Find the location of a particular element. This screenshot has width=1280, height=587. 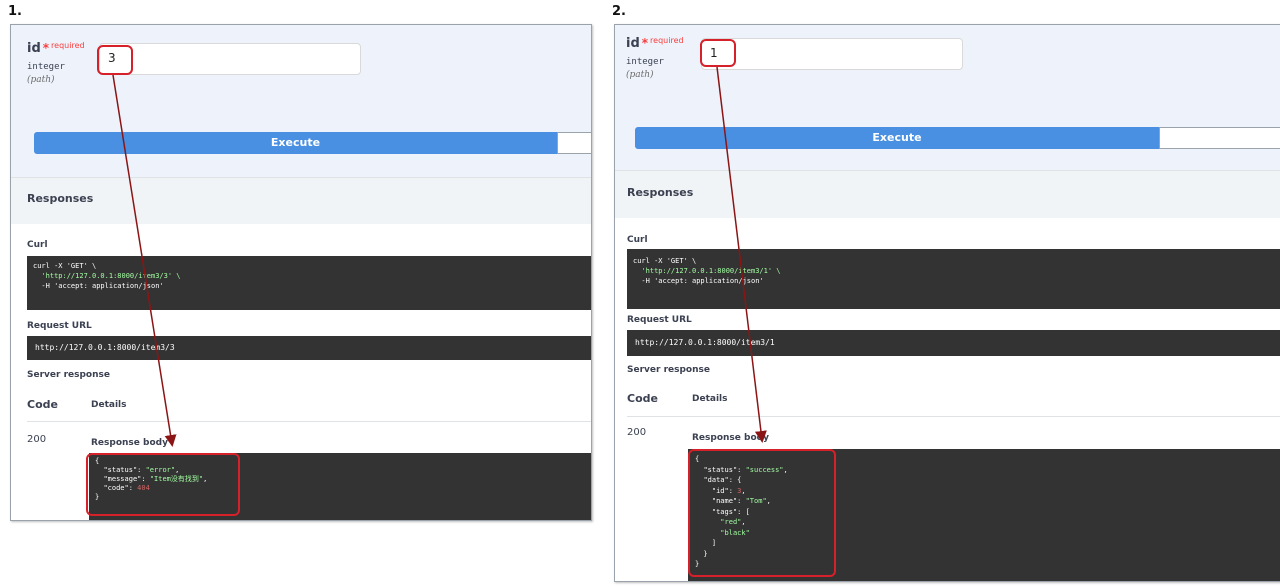

id-input: 3 is located at coordinates (230, 59).